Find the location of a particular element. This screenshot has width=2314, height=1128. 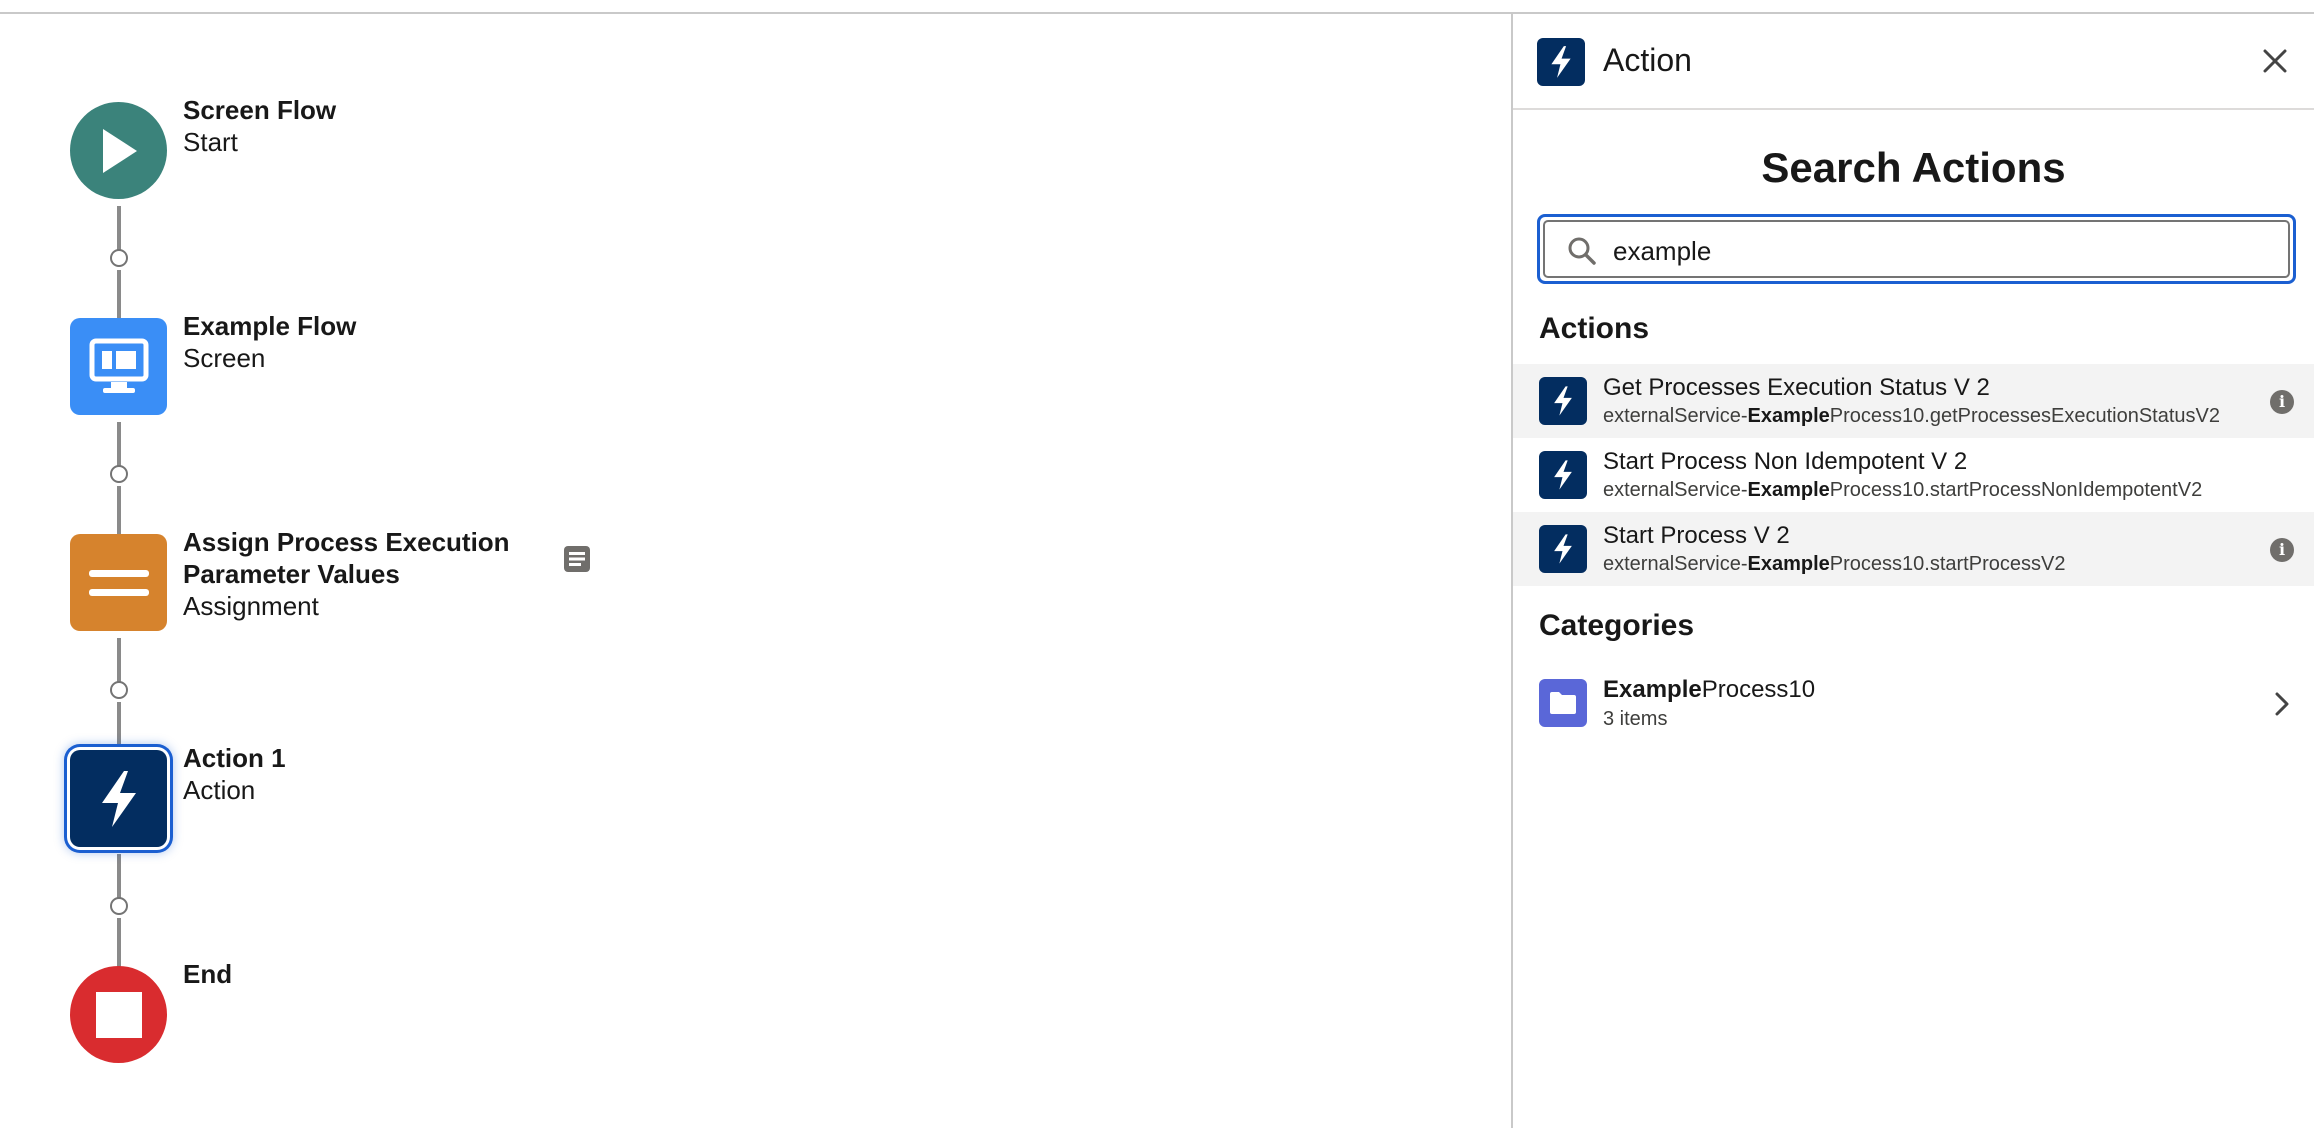

end-node-label: End is located at coordinates (207, 974).